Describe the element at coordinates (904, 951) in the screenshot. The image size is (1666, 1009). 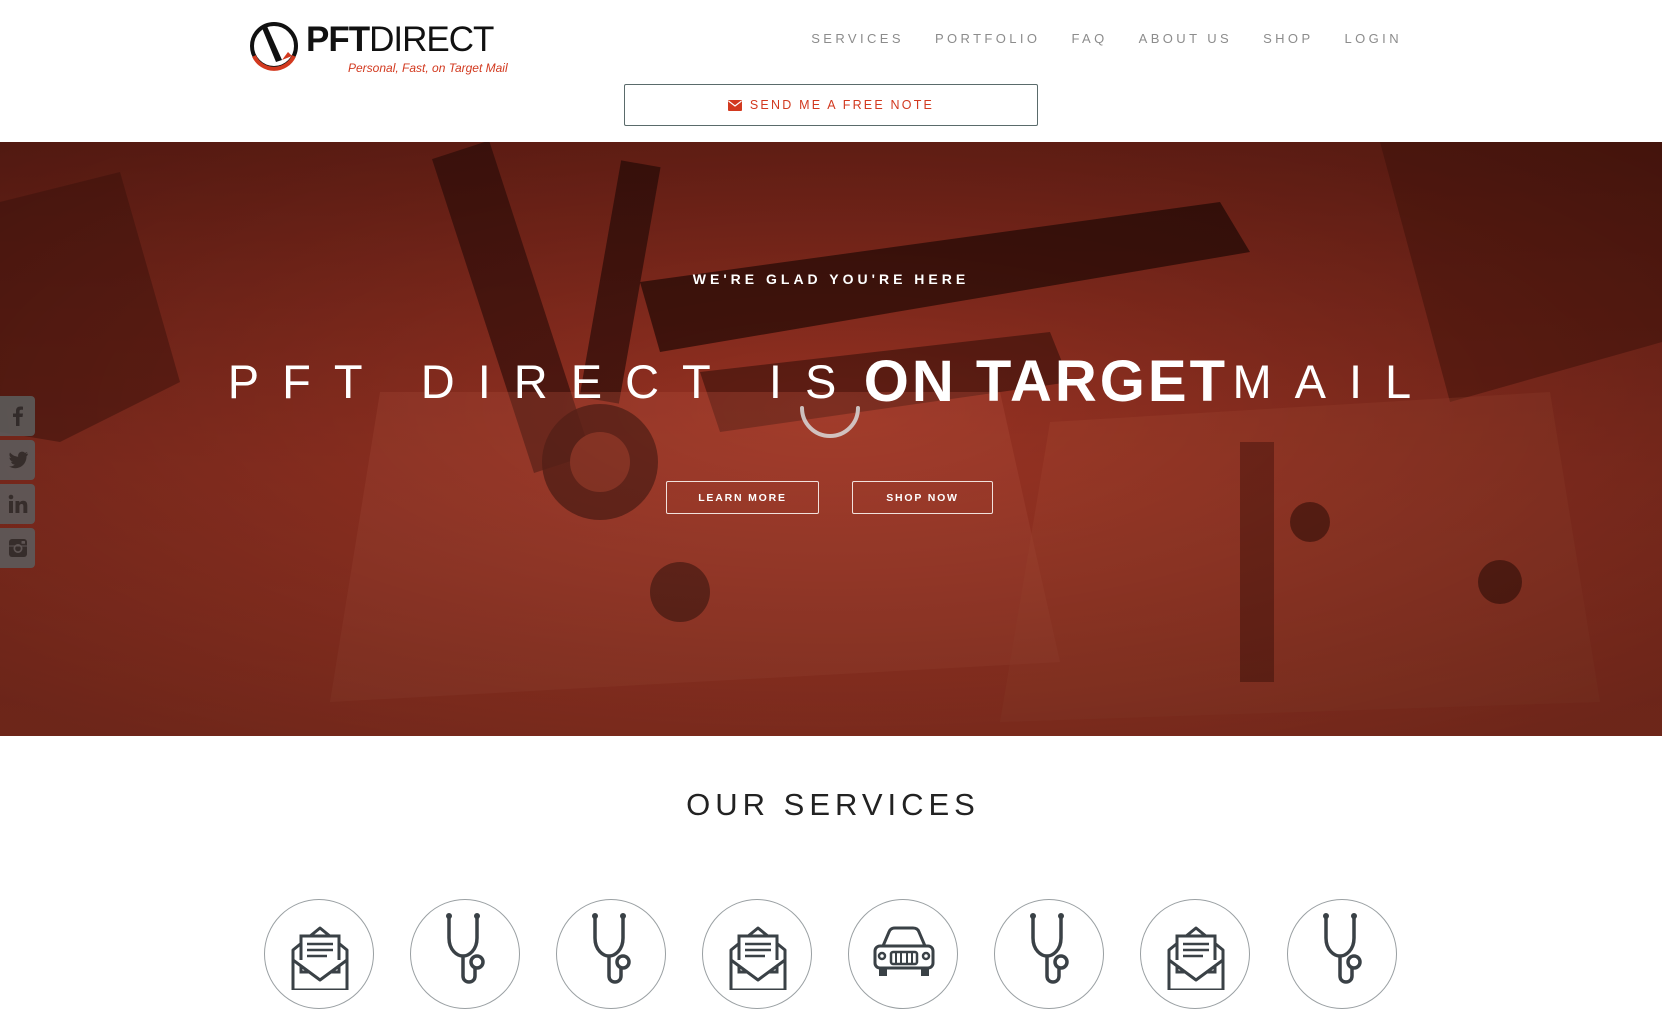
I see `car-icon` at that location.